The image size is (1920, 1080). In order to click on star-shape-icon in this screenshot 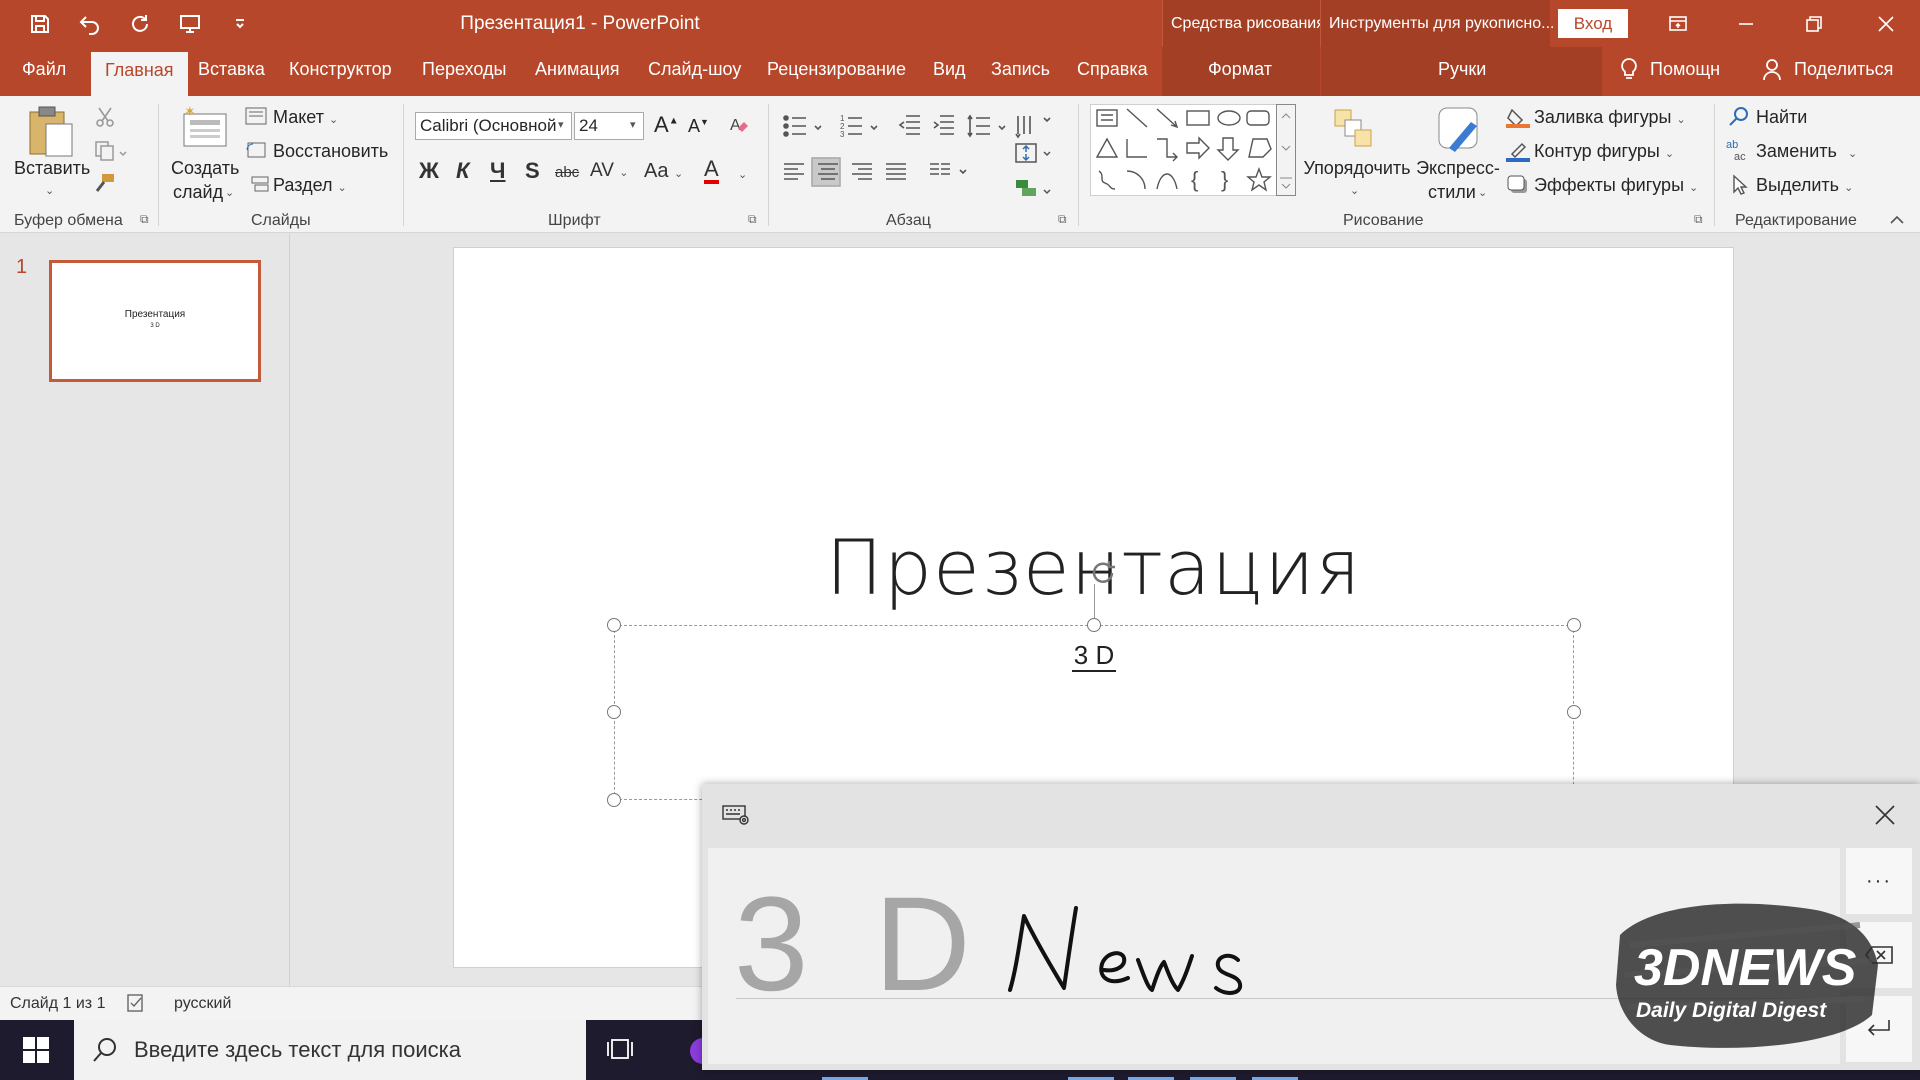, I will do `click(1259, 179)`.